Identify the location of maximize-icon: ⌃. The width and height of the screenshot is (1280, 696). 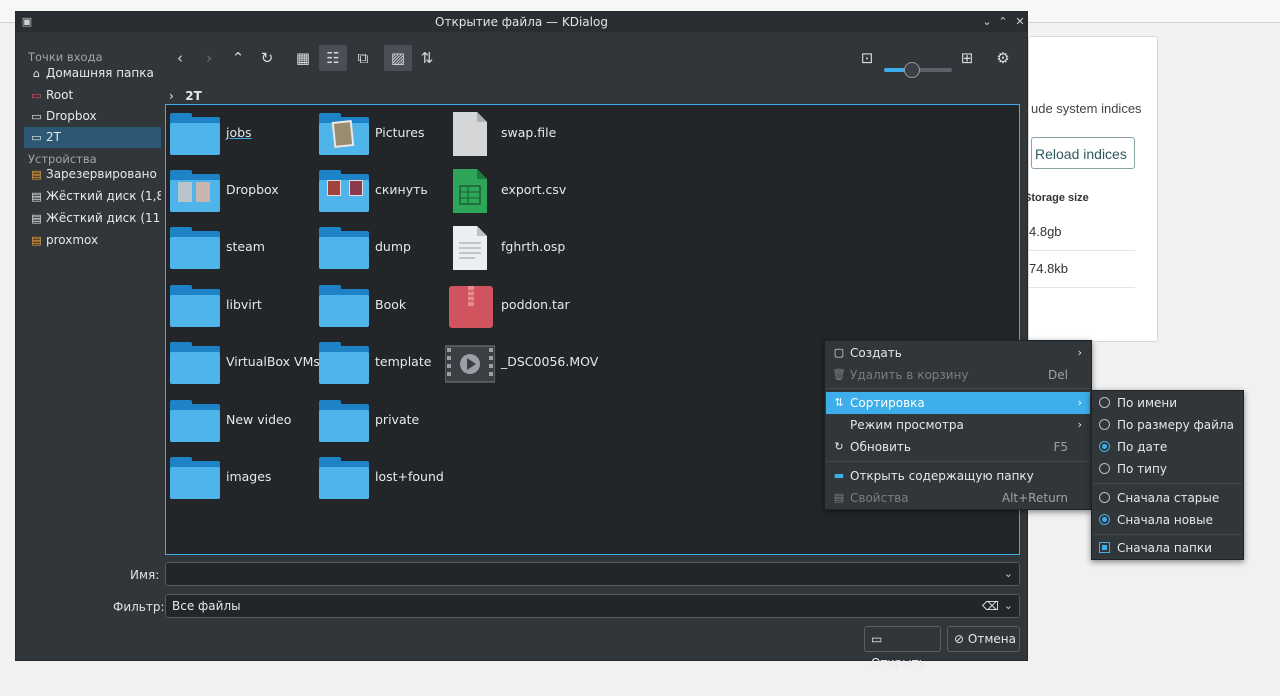
(1003, 22).